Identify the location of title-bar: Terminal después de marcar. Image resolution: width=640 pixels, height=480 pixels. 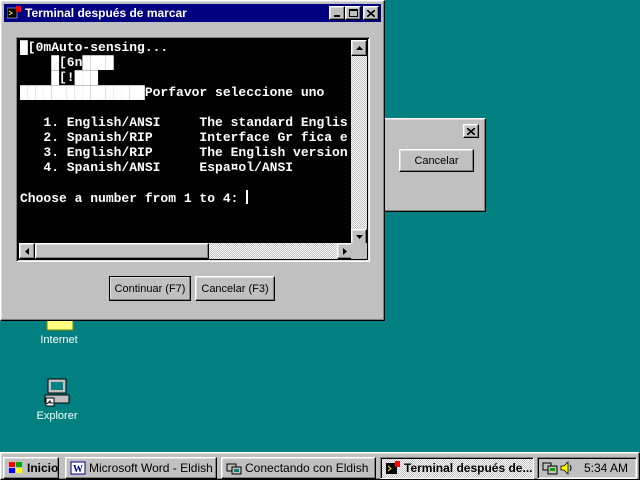
(192, 13).